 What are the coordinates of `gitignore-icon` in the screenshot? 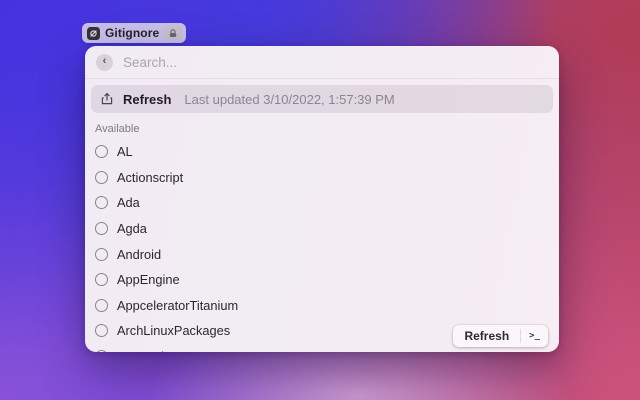 It's located at (93, 33).